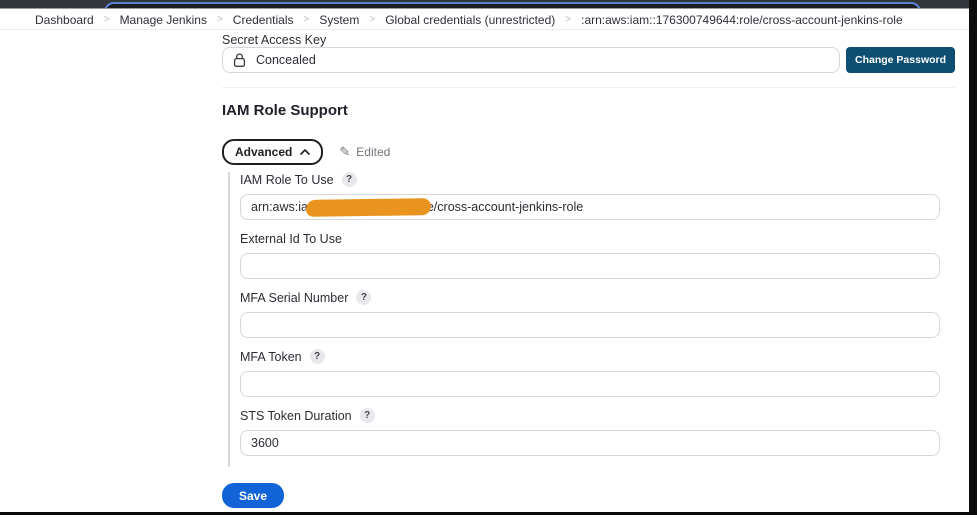 Image resolution: width=977 pixels, height=518 pixels. Describe the element at coordinates (590, 238) in the screenshot. I see `external-id-label-row: External Id To Use` at that location.